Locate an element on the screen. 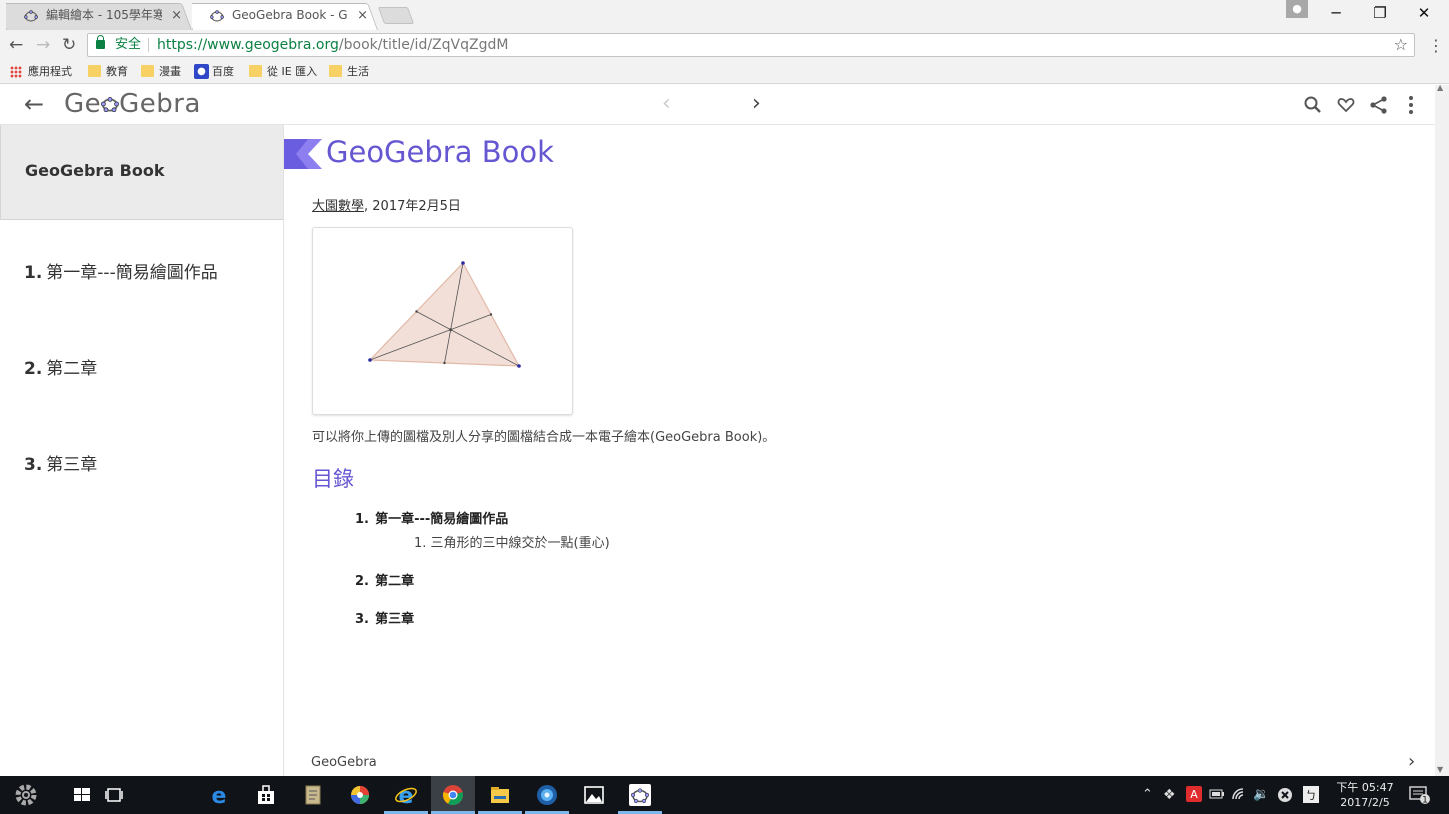 The height and width of the screenshot is (814, 1449). toc-heading: 目錄 is located at coordinates (333, 479).